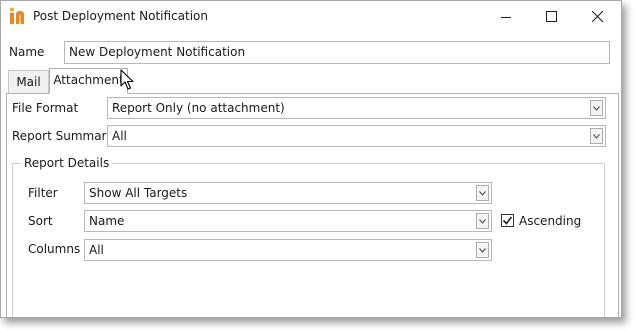  What do you see at coordinates (311, 17) in the screenshot?
I see `title-bar: Post Deployment Notification` at bounding box center [311, 17].